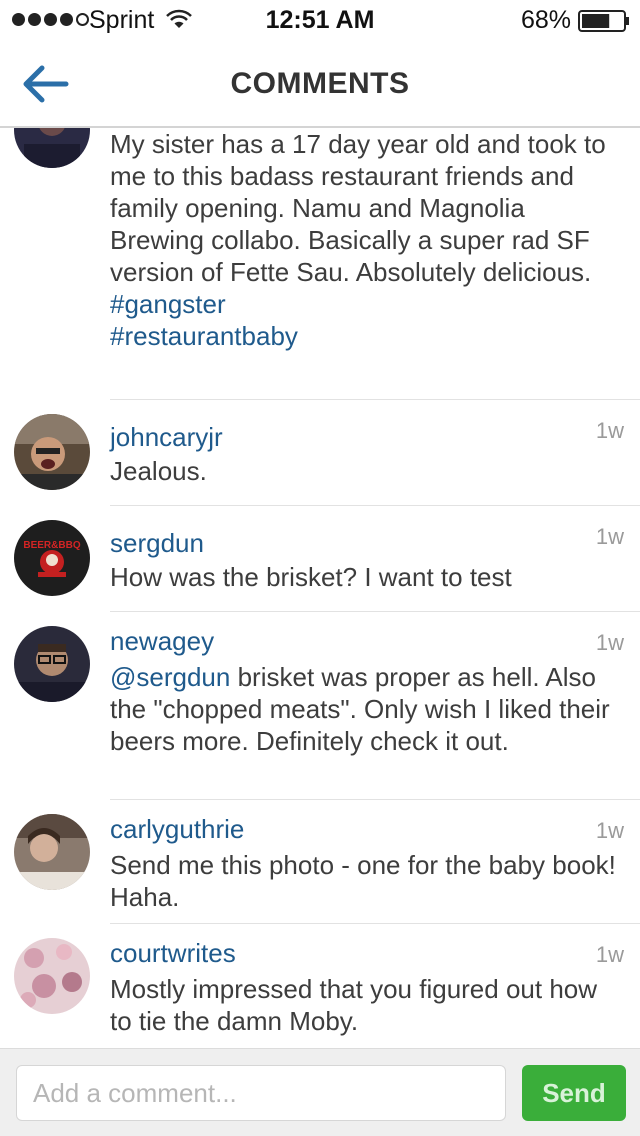 The image size is (640, 1136). I want to click on comment-row: johncaryjr 1w Jealous., so click(320, 453).